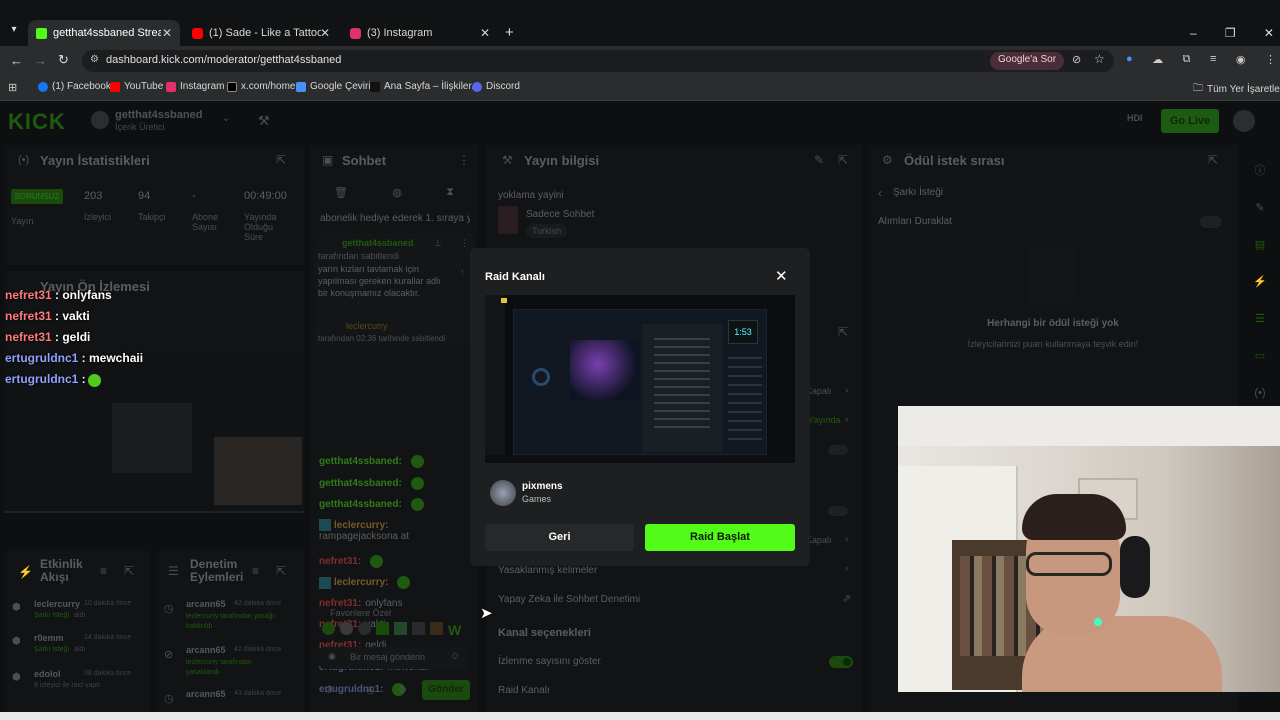  What do you see at coordinates (819, 160) in the screenshot?
I see `edit-icon: ✎` at bounding box center [819, 160].